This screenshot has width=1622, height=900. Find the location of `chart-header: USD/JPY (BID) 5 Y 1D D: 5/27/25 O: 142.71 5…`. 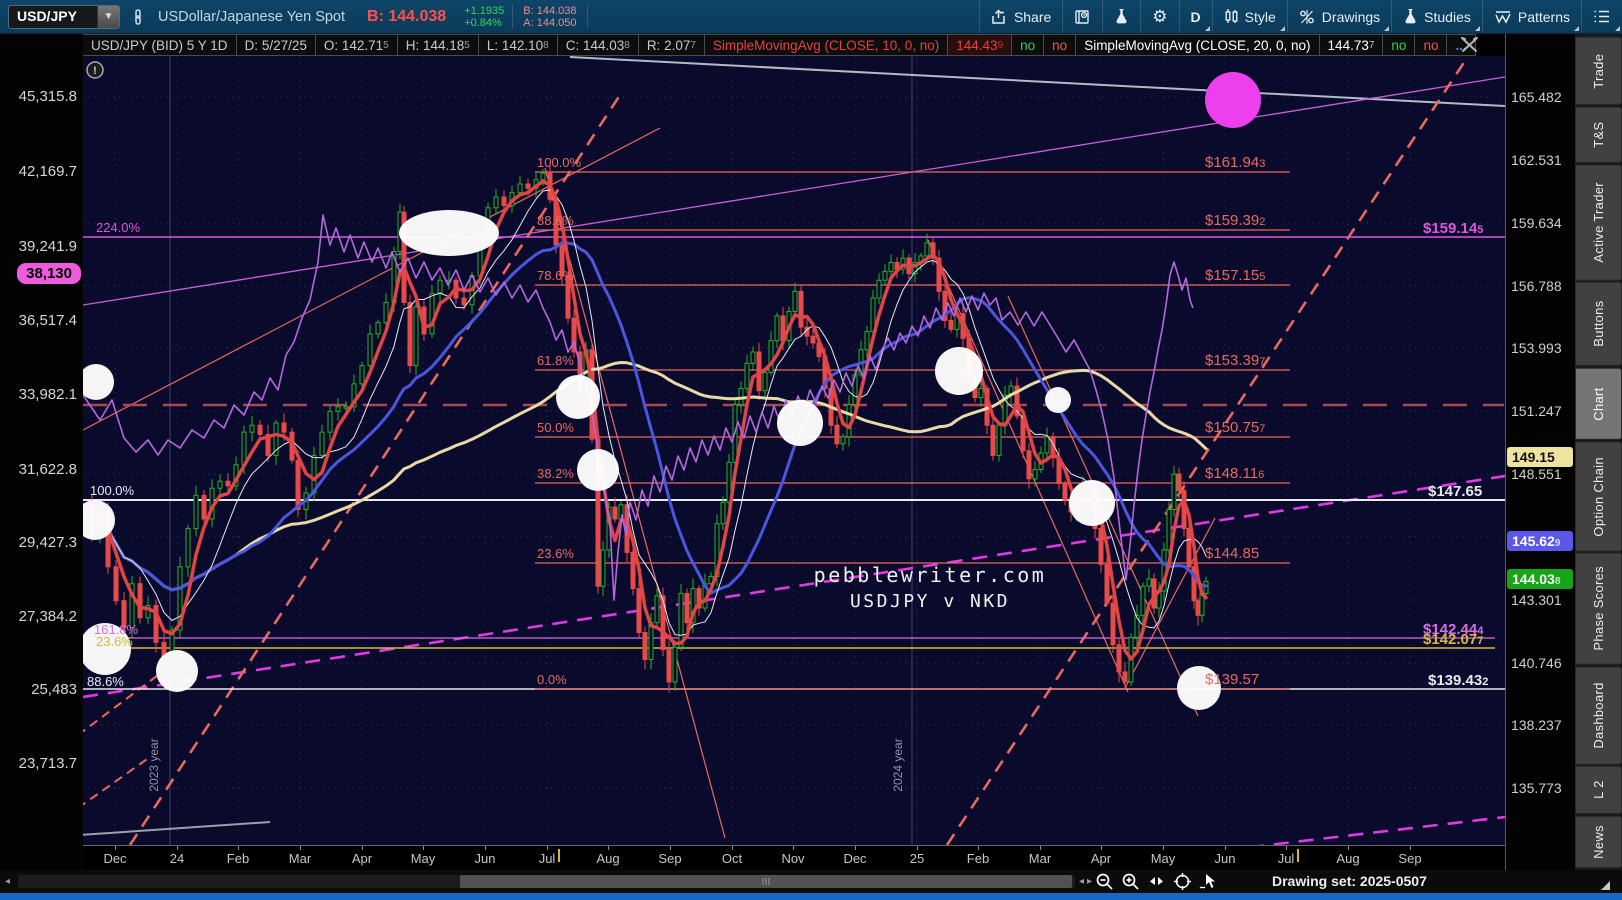

chart-header: USD/JPY (BID) 5 Y 1D D: 5/27/25 O: 142.71 5… is located at coordinates (794, 45).